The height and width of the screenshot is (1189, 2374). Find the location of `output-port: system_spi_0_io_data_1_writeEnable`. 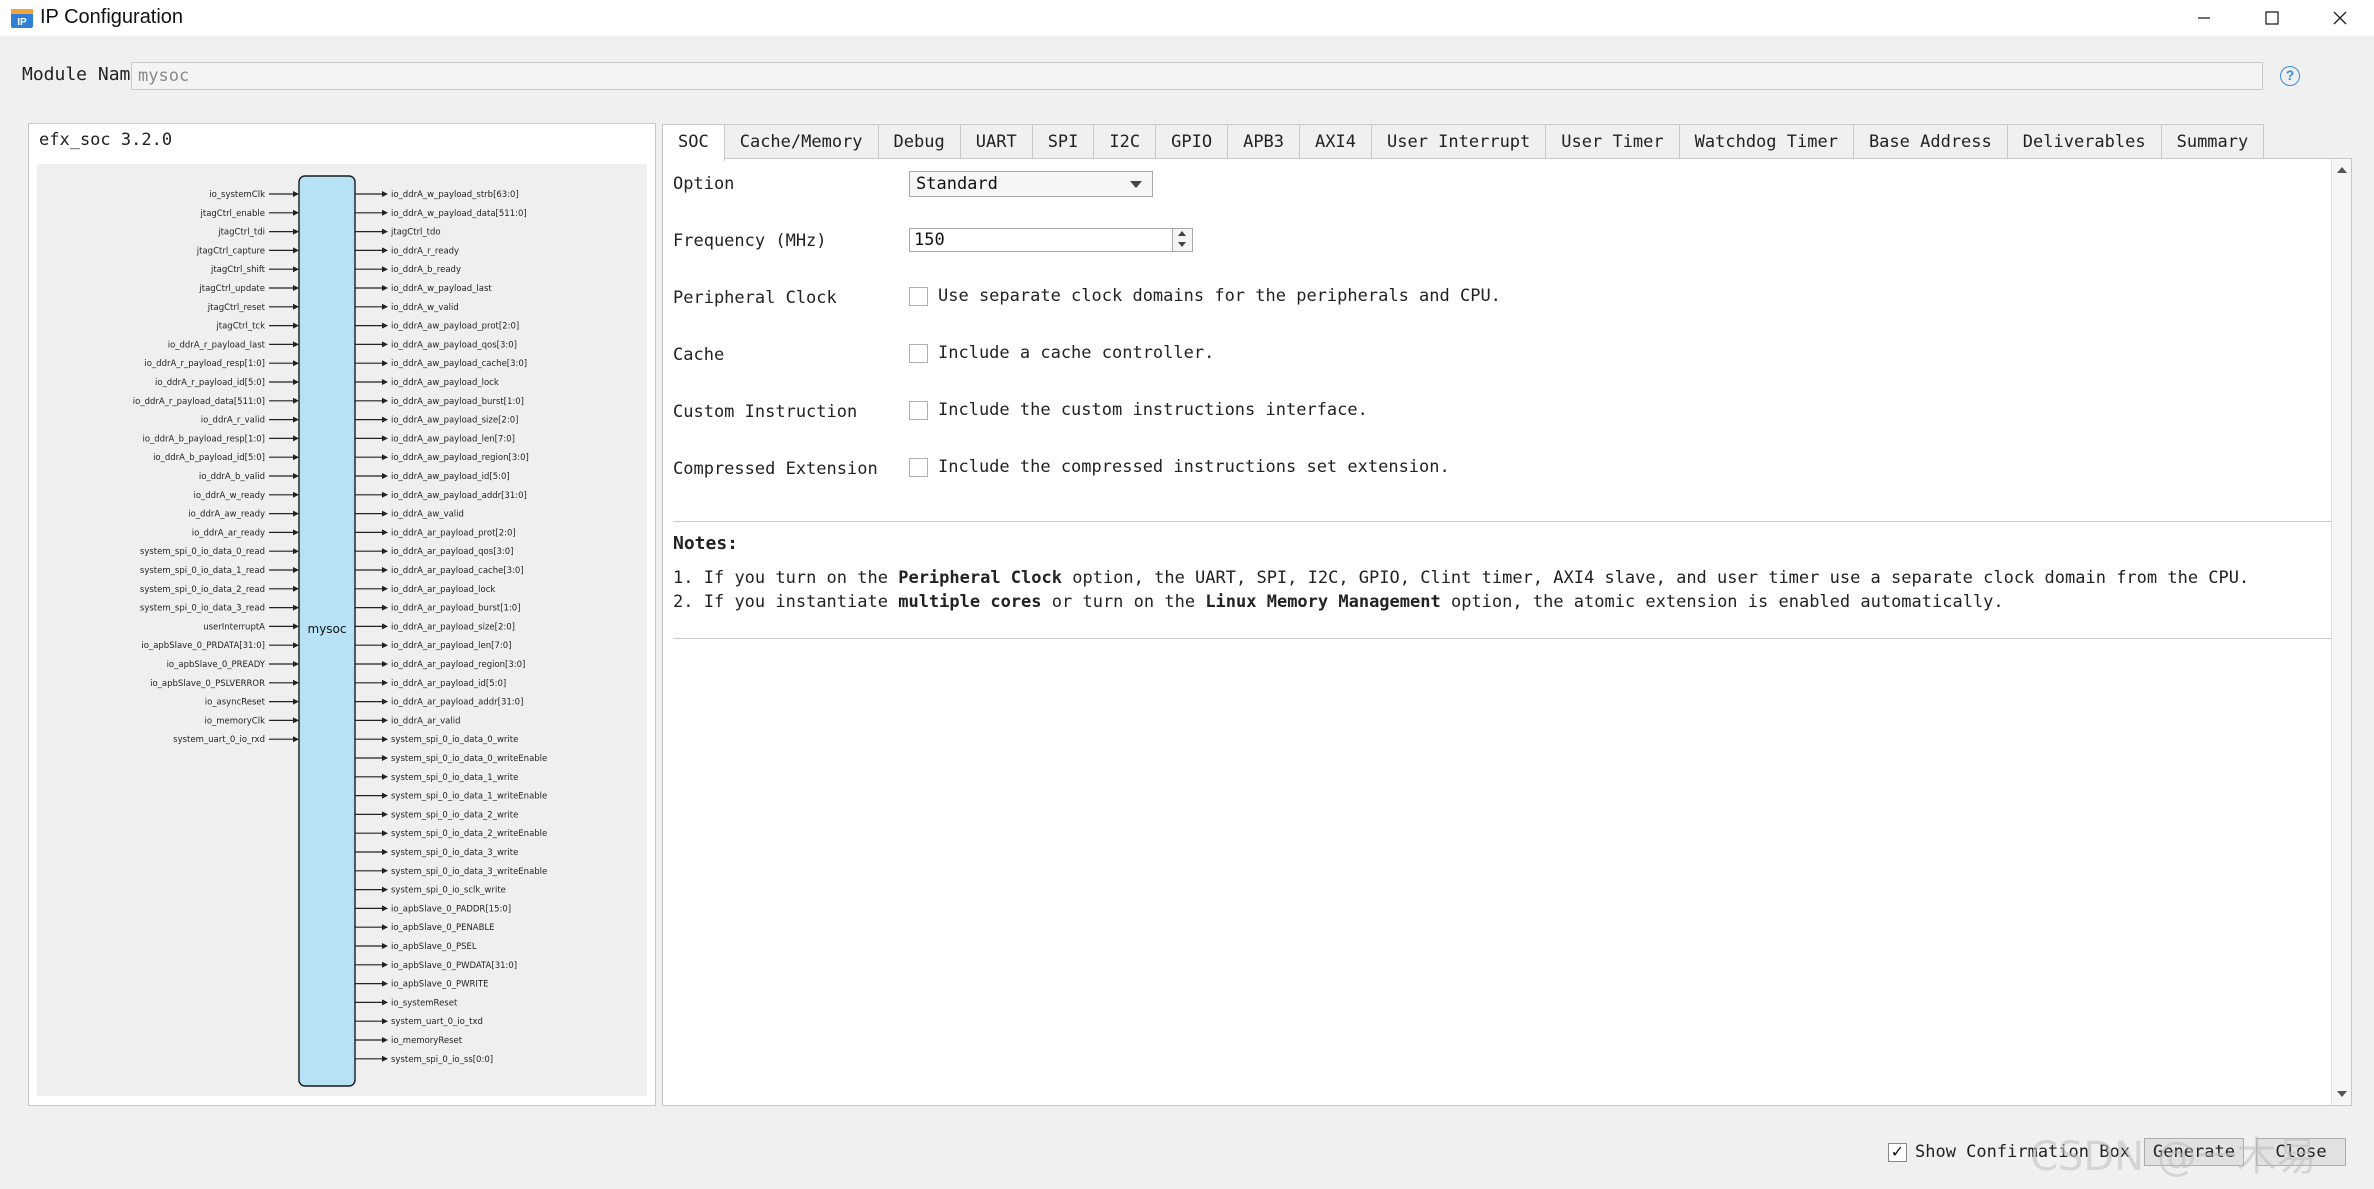

output-port: system_spi_0_io_data_1_writeEnable is located at coordinates (451, 797).